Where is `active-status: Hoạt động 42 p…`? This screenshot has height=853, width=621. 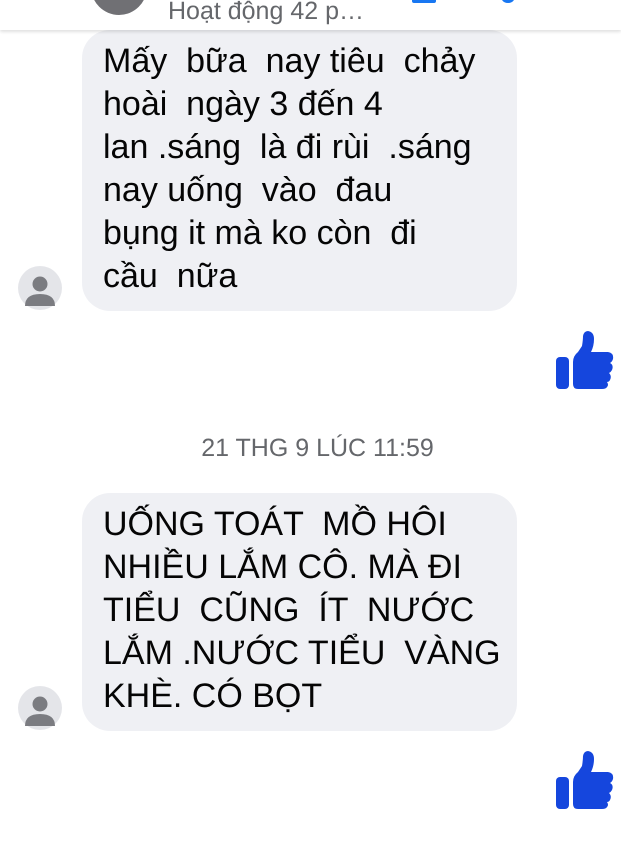
active-status: Hoạt động 42 p… is located at coordinates (266, 13).